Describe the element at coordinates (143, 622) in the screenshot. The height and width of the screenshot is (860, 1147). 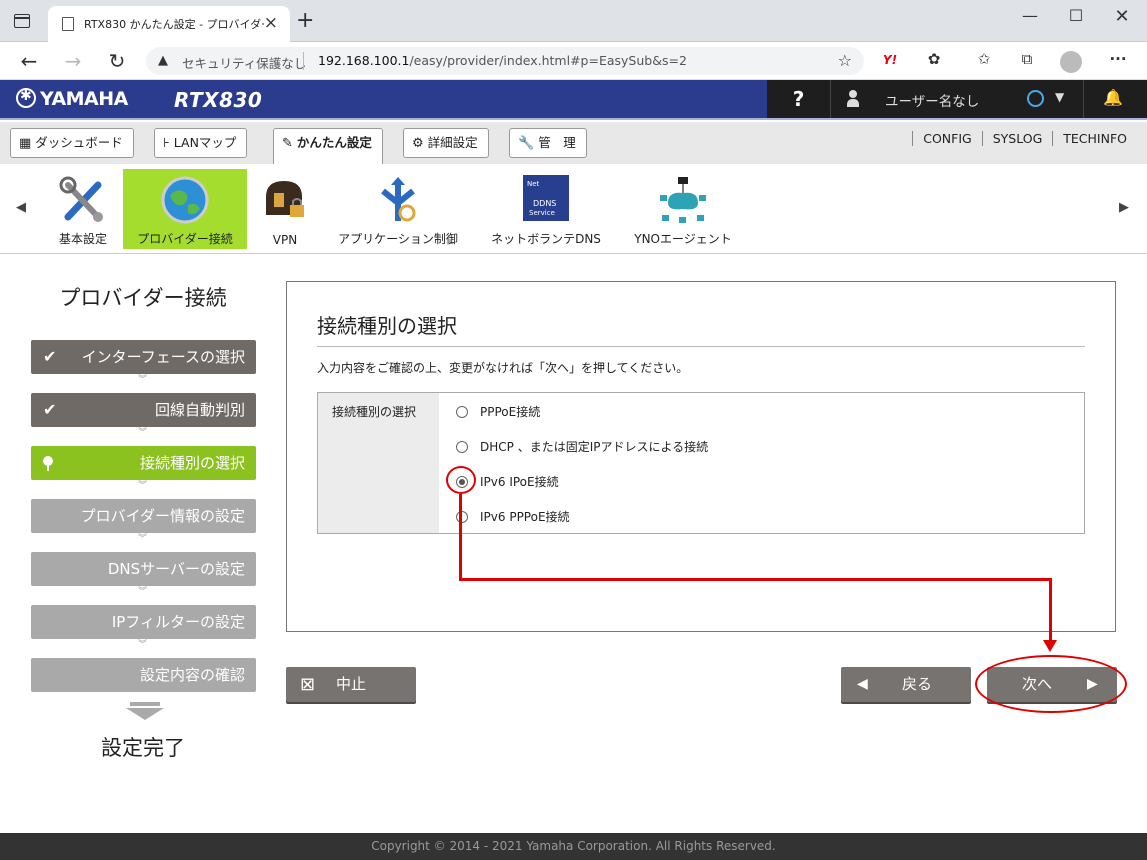
I see `step-ip-filter: IPフィルターの設定` at that location.